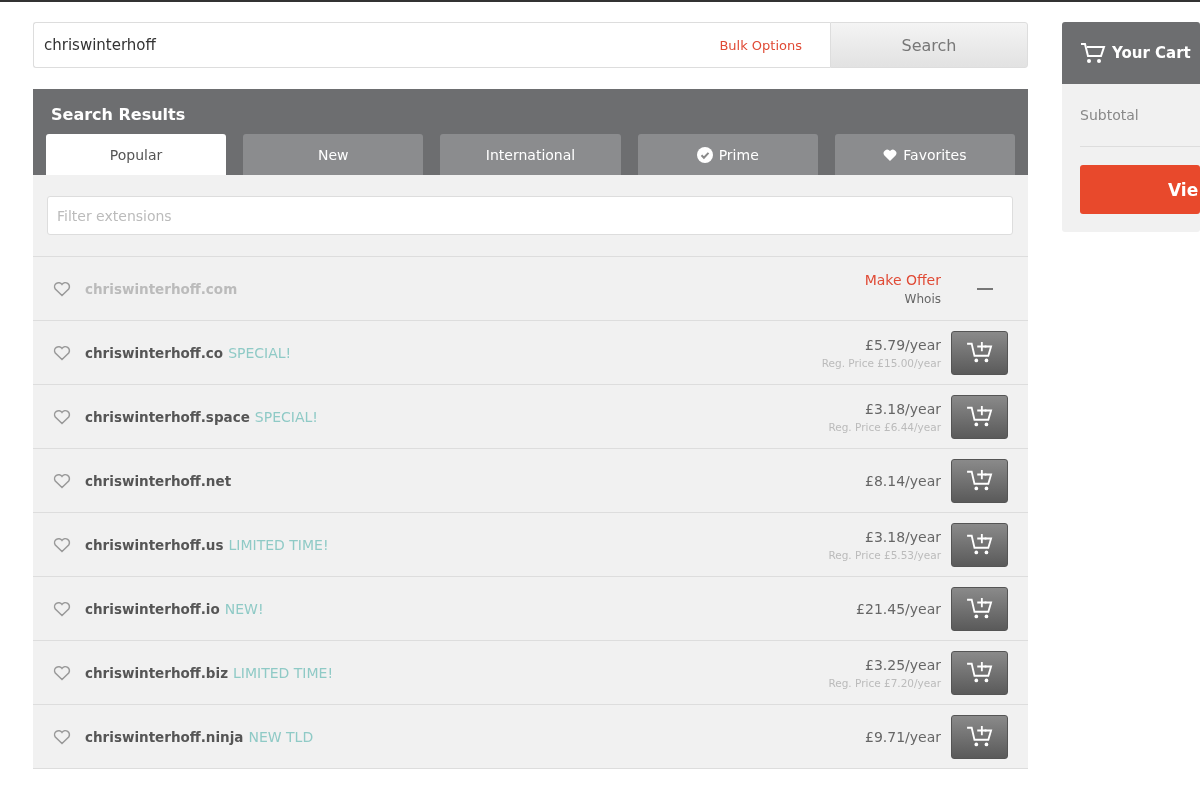 The height and width of the screenshot is (800, 1200). What do you see at coordinates (1110, 115) in the screenshot?
I see `subtotal-label: Subtotal` at bounding box center [1110, 115].